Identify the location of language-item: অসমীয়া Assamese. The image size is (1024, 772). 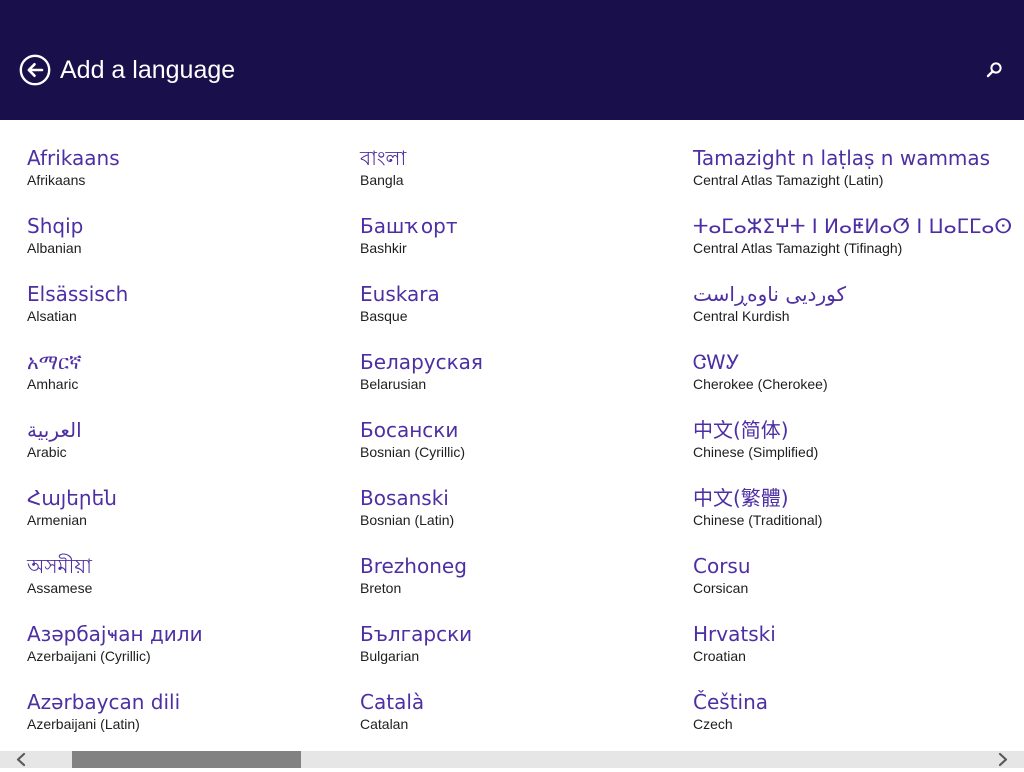
(187, 587).